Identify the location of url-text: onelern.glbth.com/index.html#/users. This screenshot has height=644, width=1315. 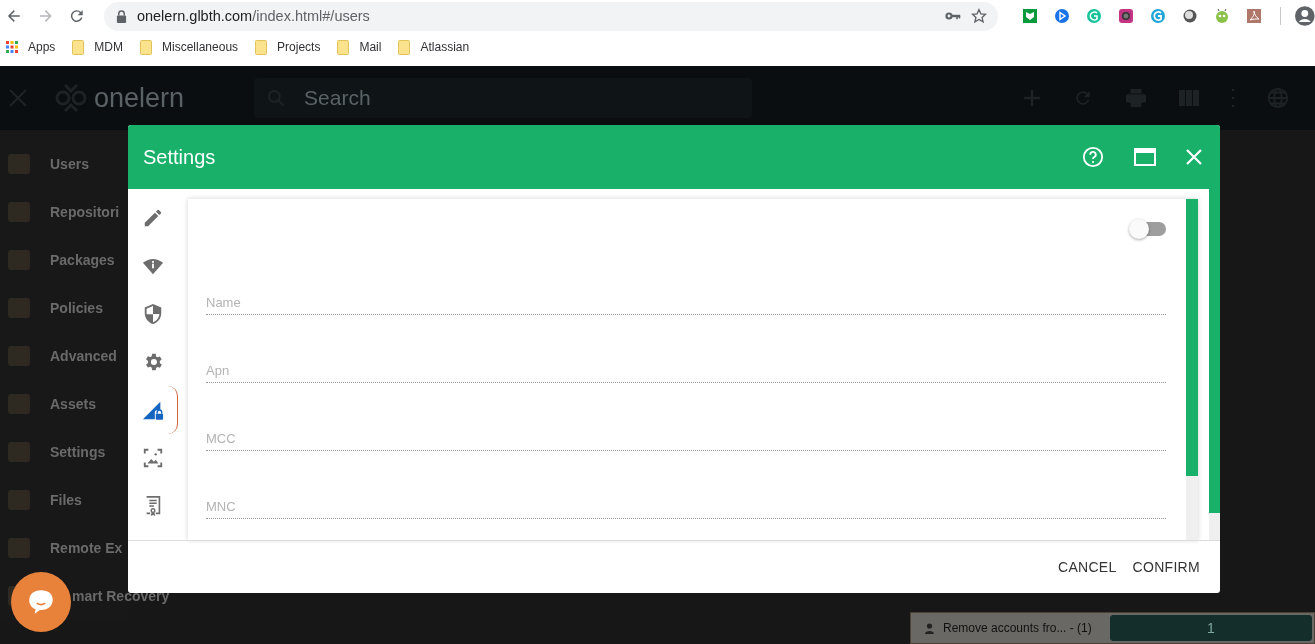
(253, 16).